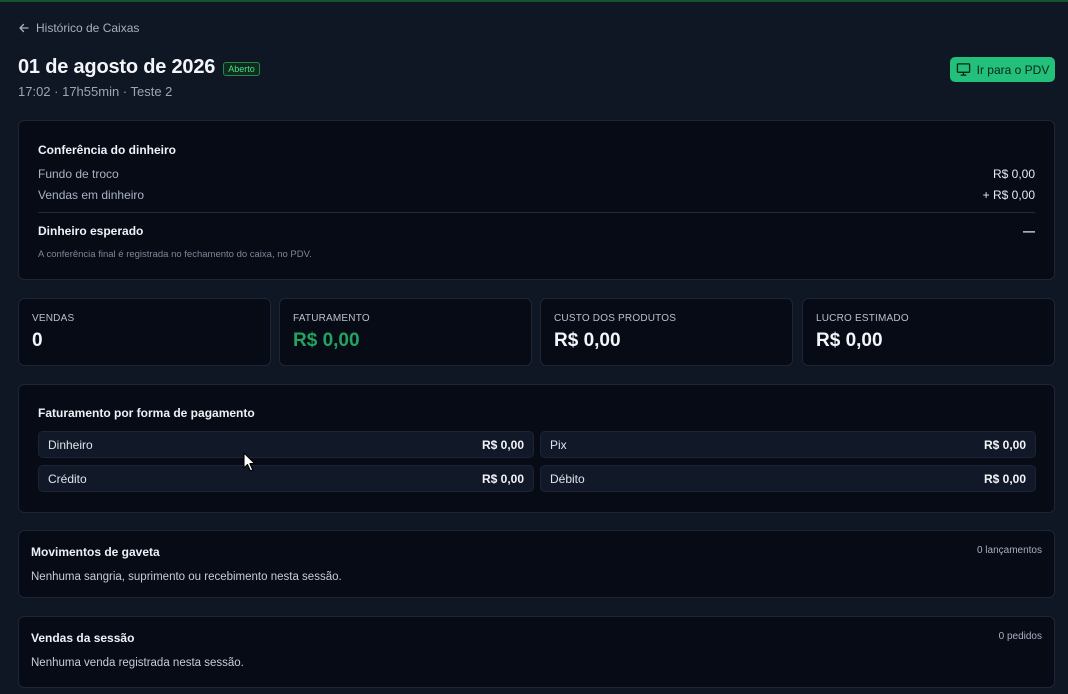 The width and height of the screenshot is (1068, 694). I want to click on top-accent-line, so click(534, 1).